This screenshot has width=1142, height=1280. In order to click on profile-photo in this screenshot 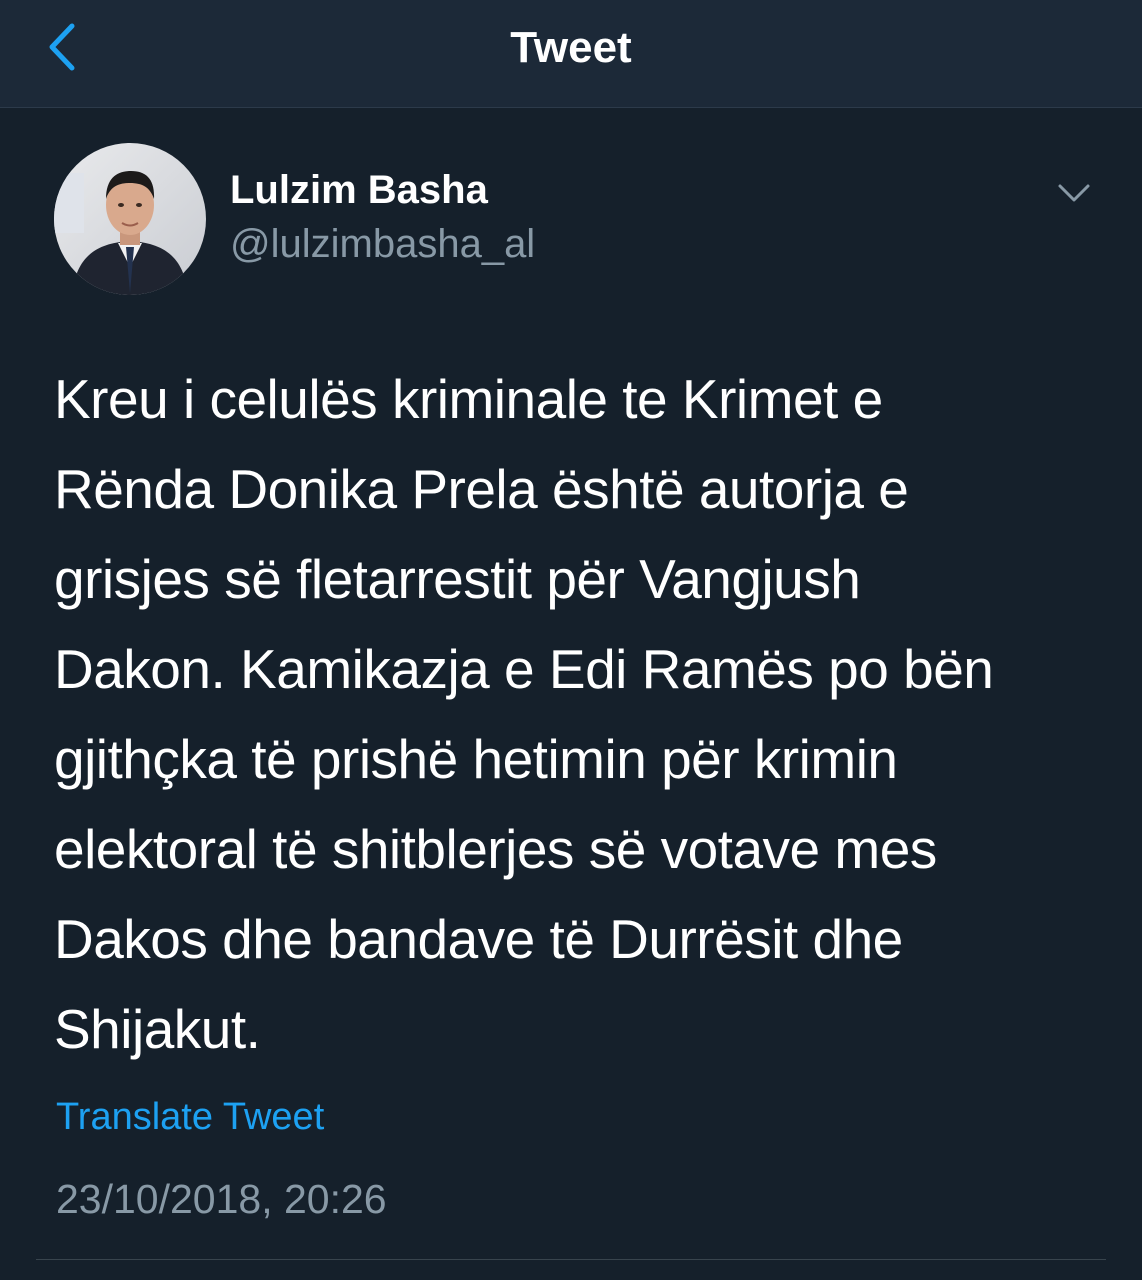, I will do `click(130, 219)`.